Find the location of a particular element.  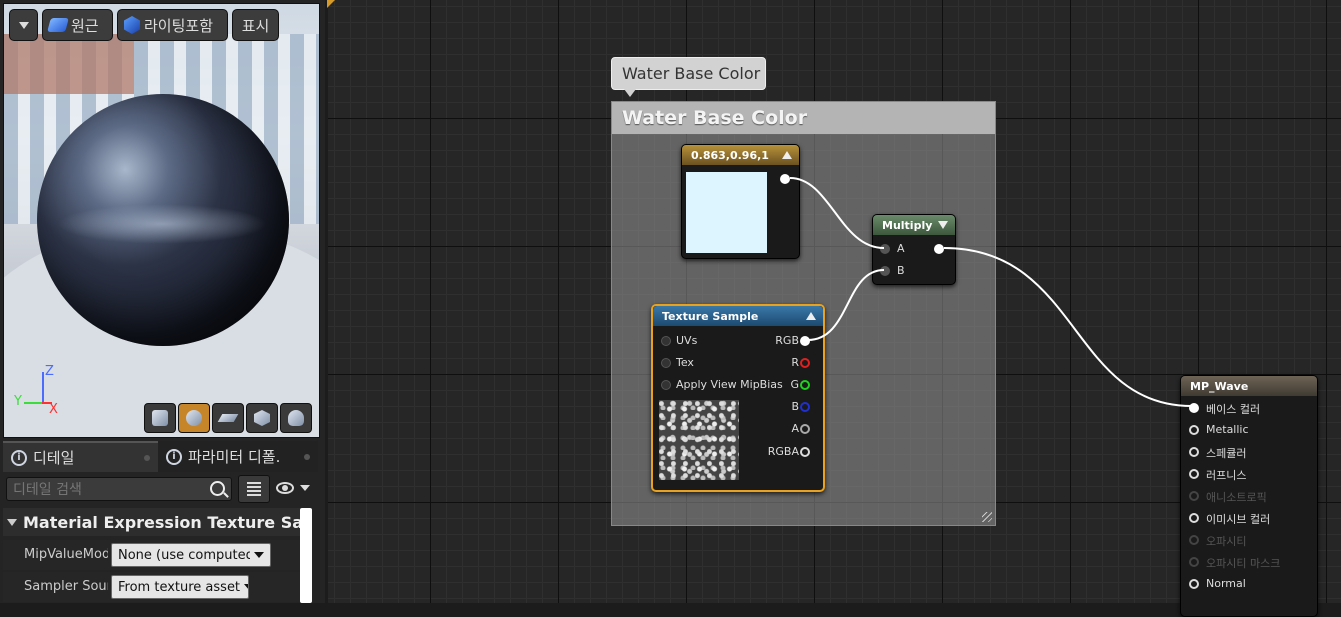

node-header: Texture Sample is located at coordinates (738, 316).